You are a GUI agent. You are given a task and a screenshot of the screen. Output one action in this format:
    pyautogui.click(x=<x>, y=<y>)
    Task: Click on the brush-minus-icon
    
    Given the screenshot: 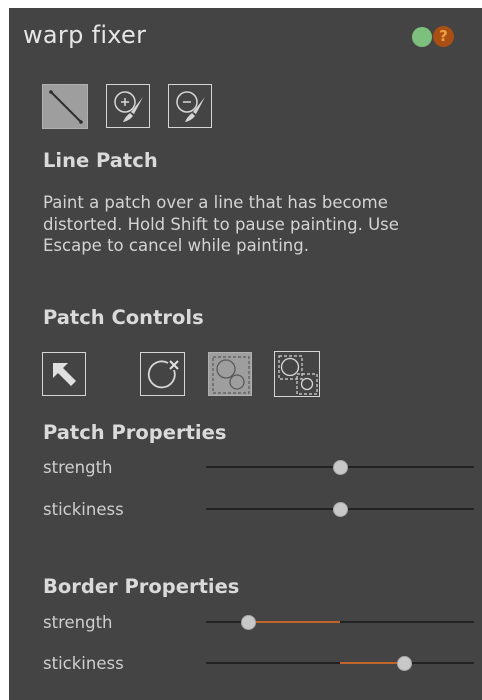 What is the action you would take?
    pyautogui.click(x=190, y=106)
    